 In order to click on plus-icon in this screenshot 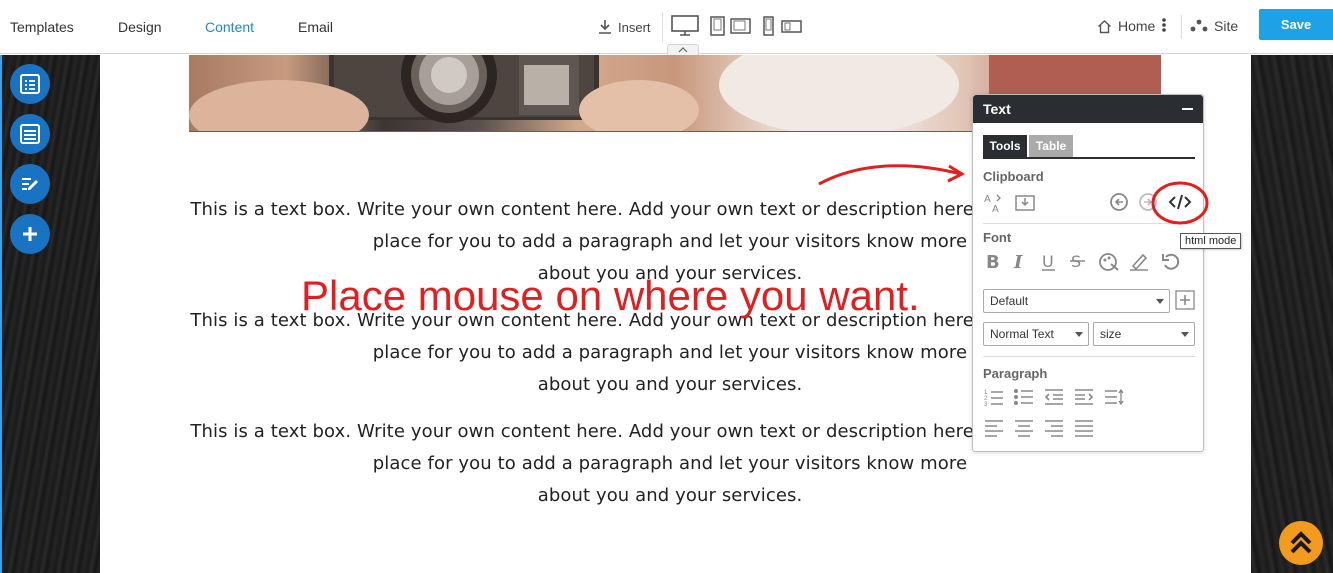, I will do `click(30, 234)`.